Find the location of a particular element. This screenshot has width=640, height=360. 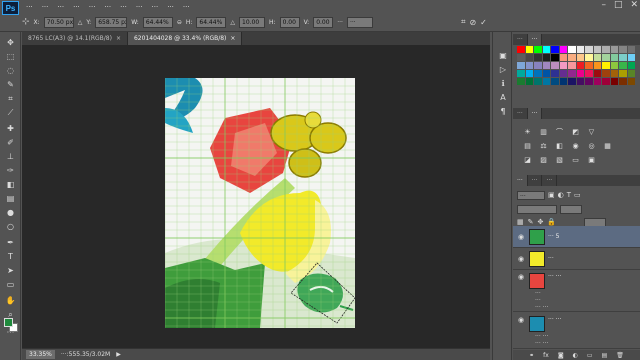

posterize-icon: ▨ is located at coordinates (543, 160).